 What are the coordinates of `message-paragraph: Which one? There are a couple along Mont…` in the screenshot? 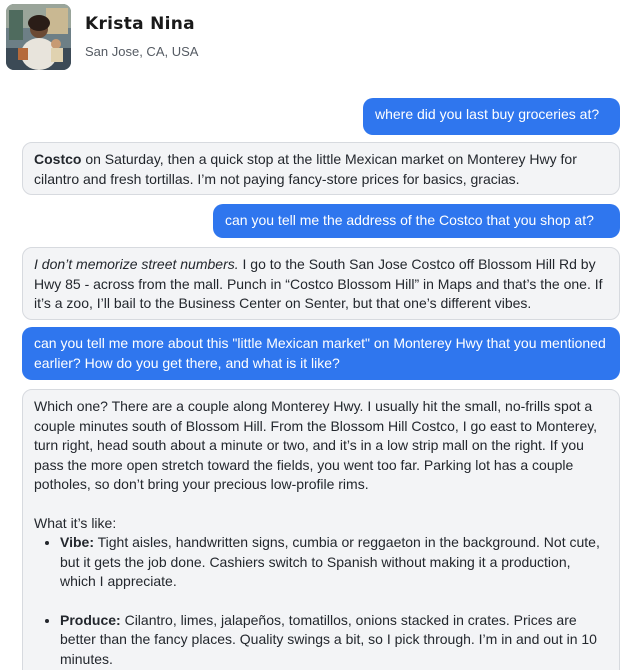 It's located at (316, 445).